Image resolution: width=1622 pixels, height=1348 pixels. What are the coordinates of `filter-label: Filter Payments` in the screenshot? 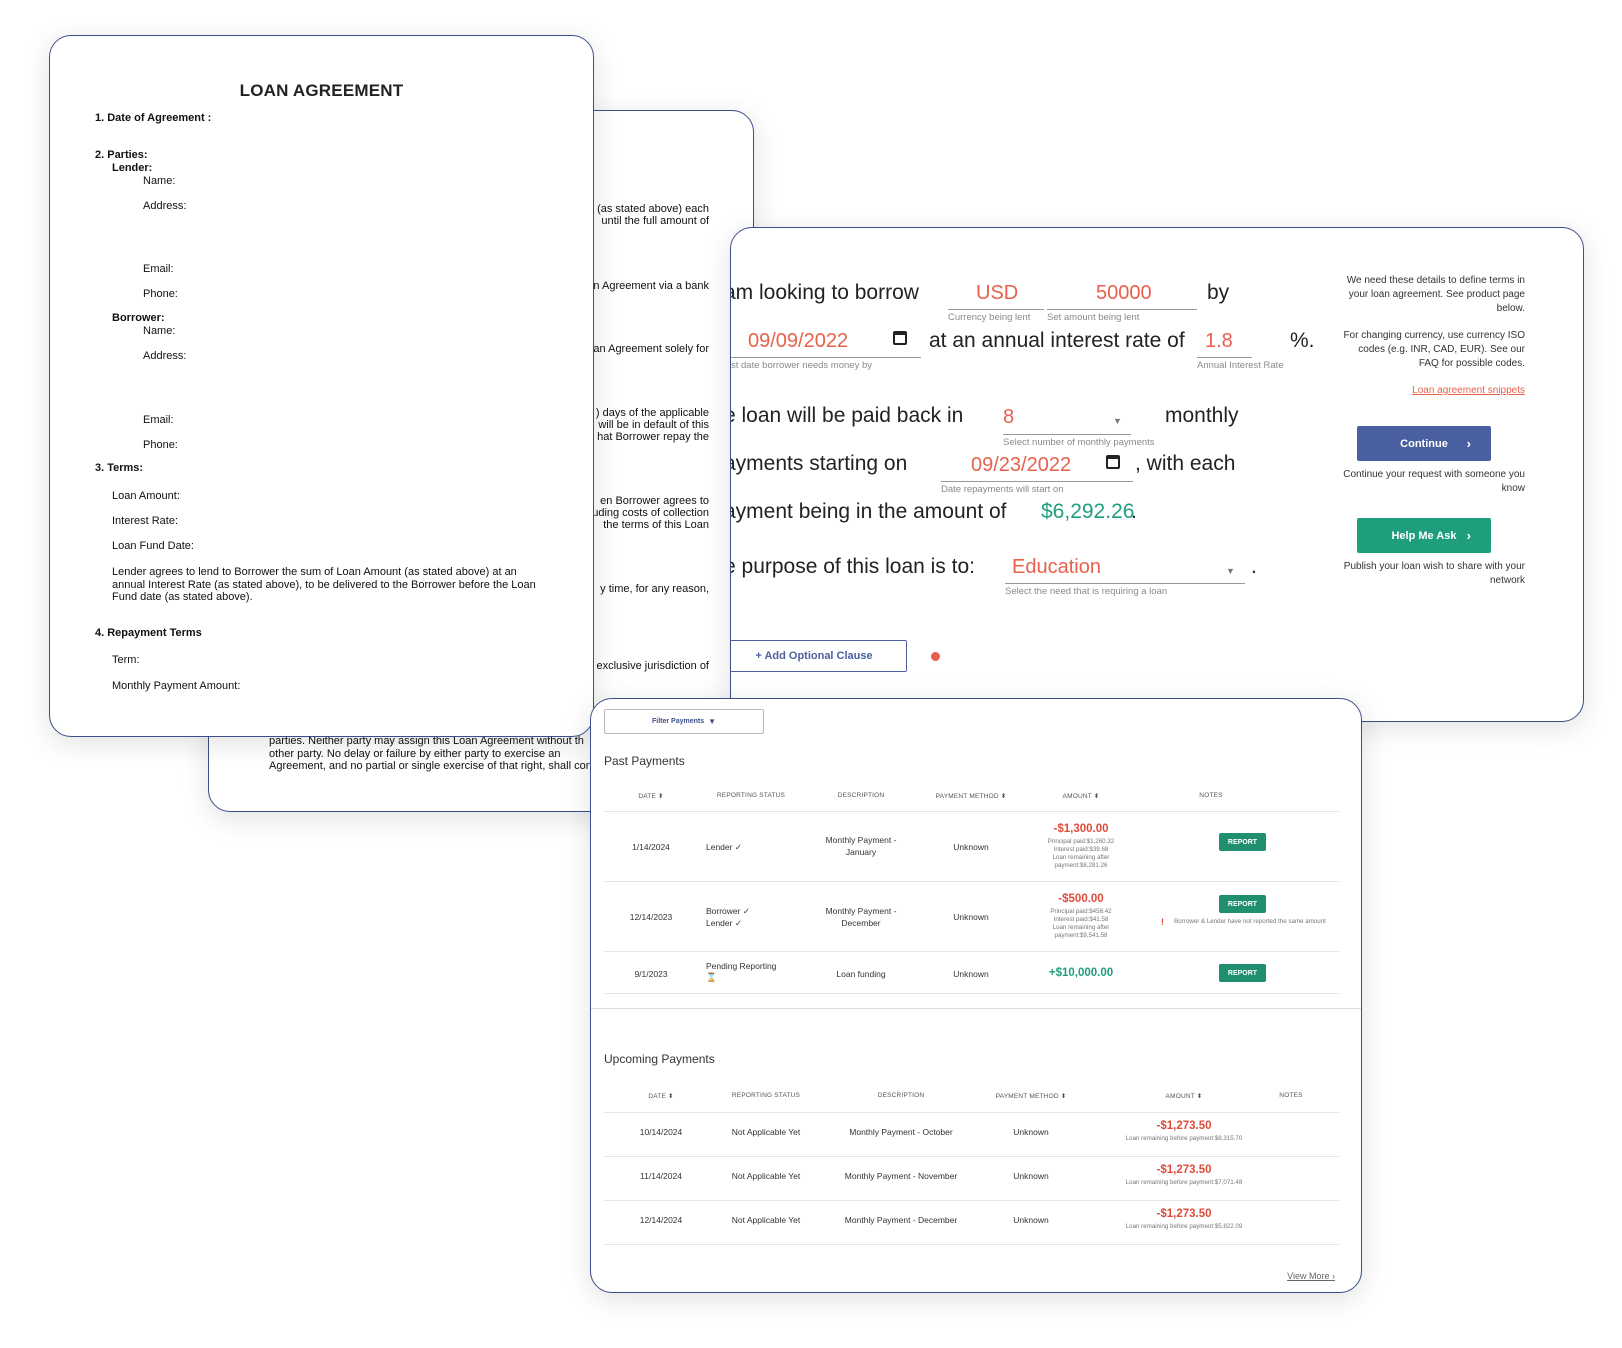 It's located at (678, 721).